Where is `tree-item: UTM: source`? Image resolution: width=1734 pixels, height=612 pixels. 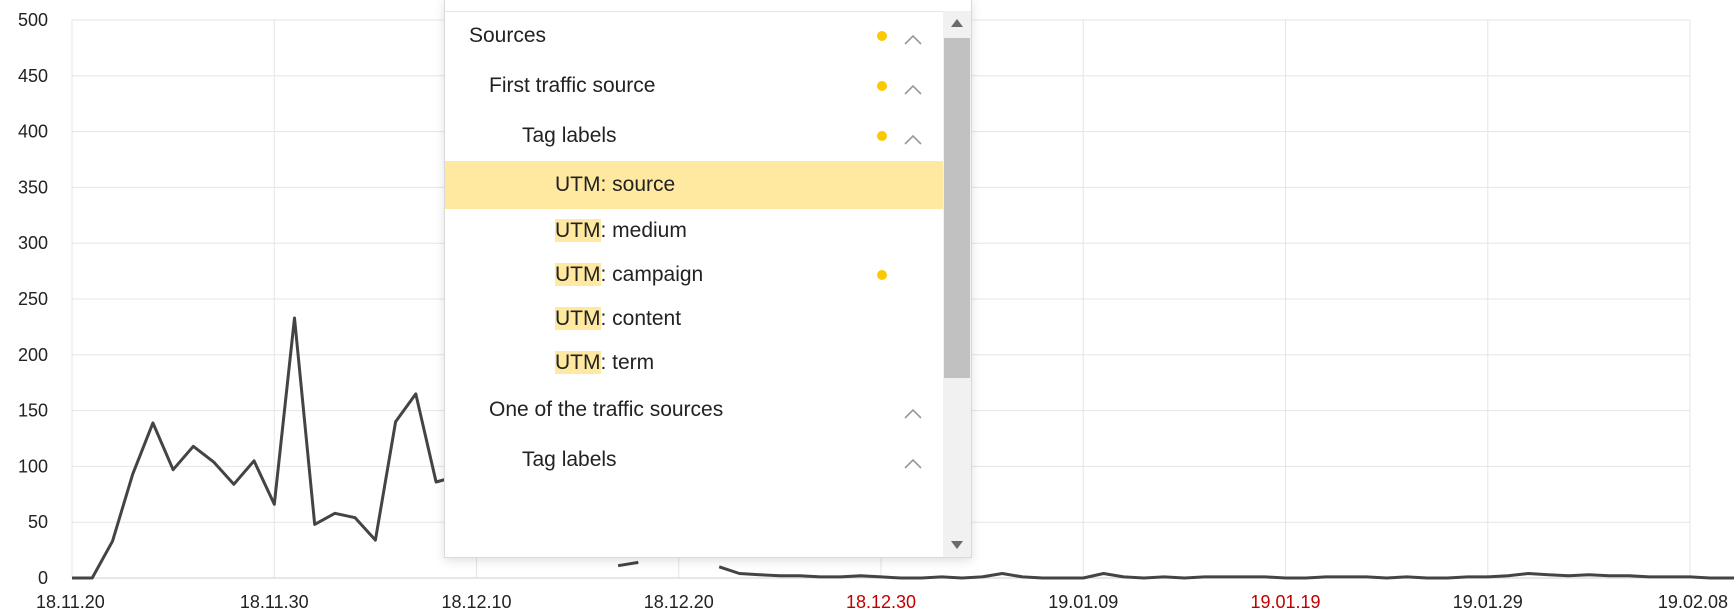
tree-item: UTM: source is located at coordinates (694, 185).